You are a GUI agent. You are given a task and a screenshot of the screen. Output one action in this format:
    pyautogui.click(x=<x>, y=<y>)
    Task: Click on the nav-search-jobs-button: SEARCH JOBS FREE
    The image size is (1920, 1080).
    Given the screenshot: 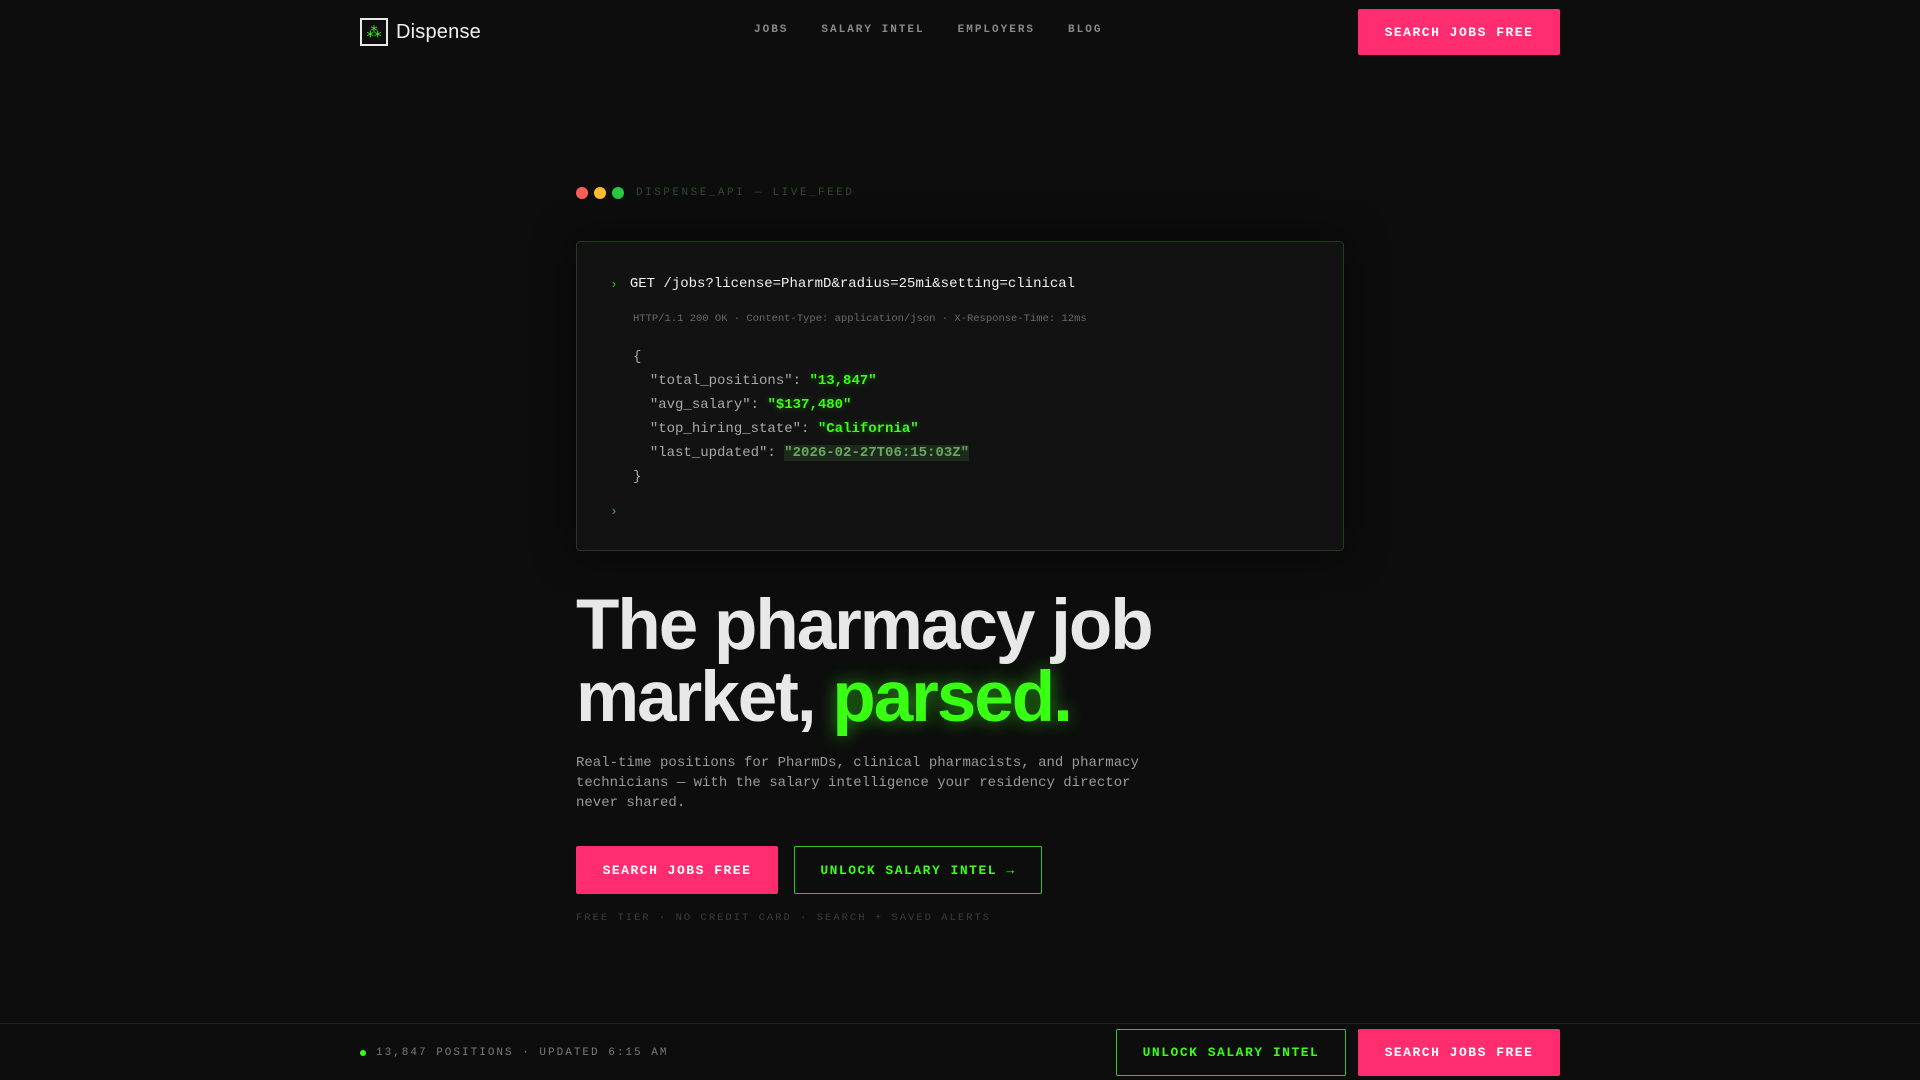 What is the action you would take?
    pyautogui.click(x=1459, y=32)
    